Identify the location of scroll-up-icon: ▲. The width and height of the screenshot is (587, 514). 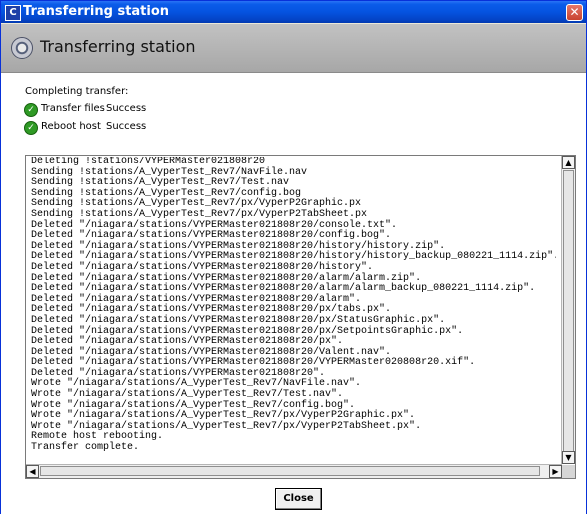
(568, 162).